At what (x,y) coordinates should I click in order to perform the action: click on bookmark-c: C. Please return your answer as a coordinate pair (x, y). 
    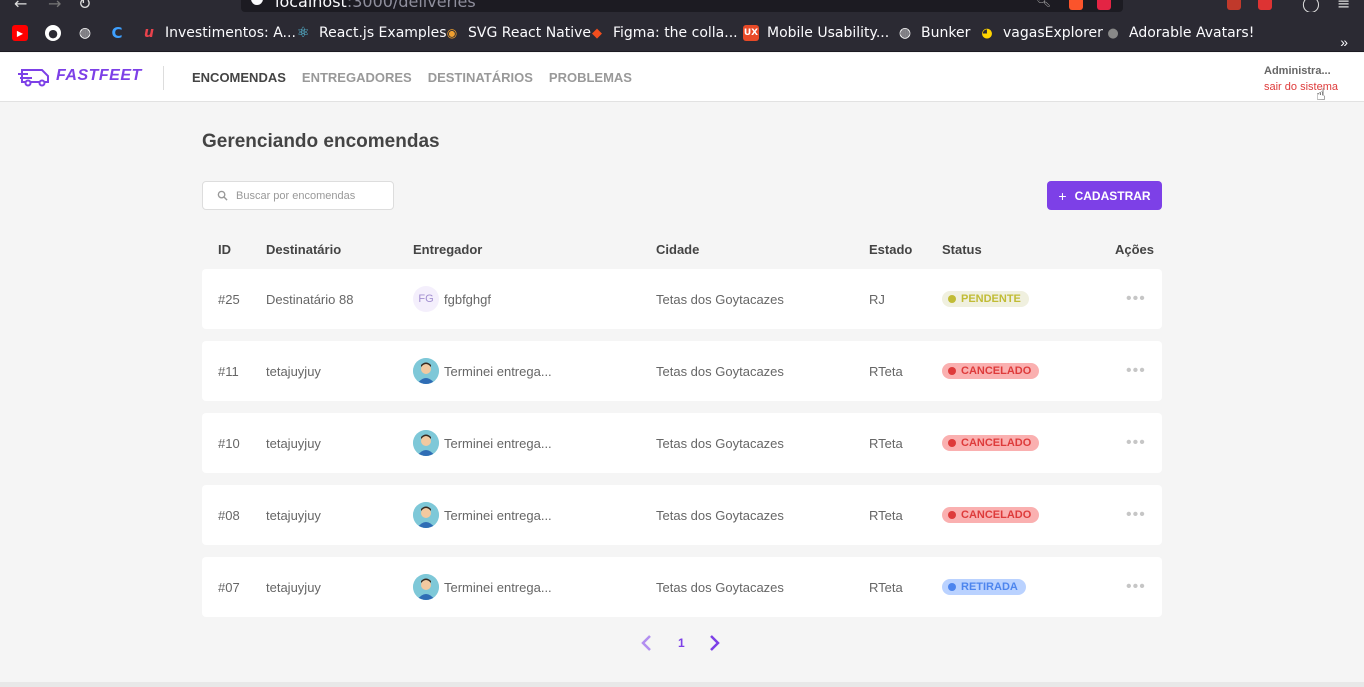
    Looking at the image, I should click on (121, 33).